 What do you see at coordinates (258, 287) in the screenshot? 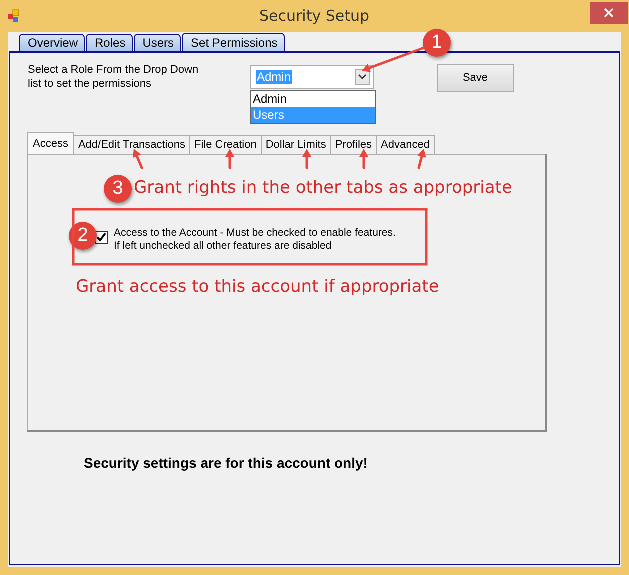
I see `annotation-text: Grant access to this account if appropriate` at bounding box center [258, 287].